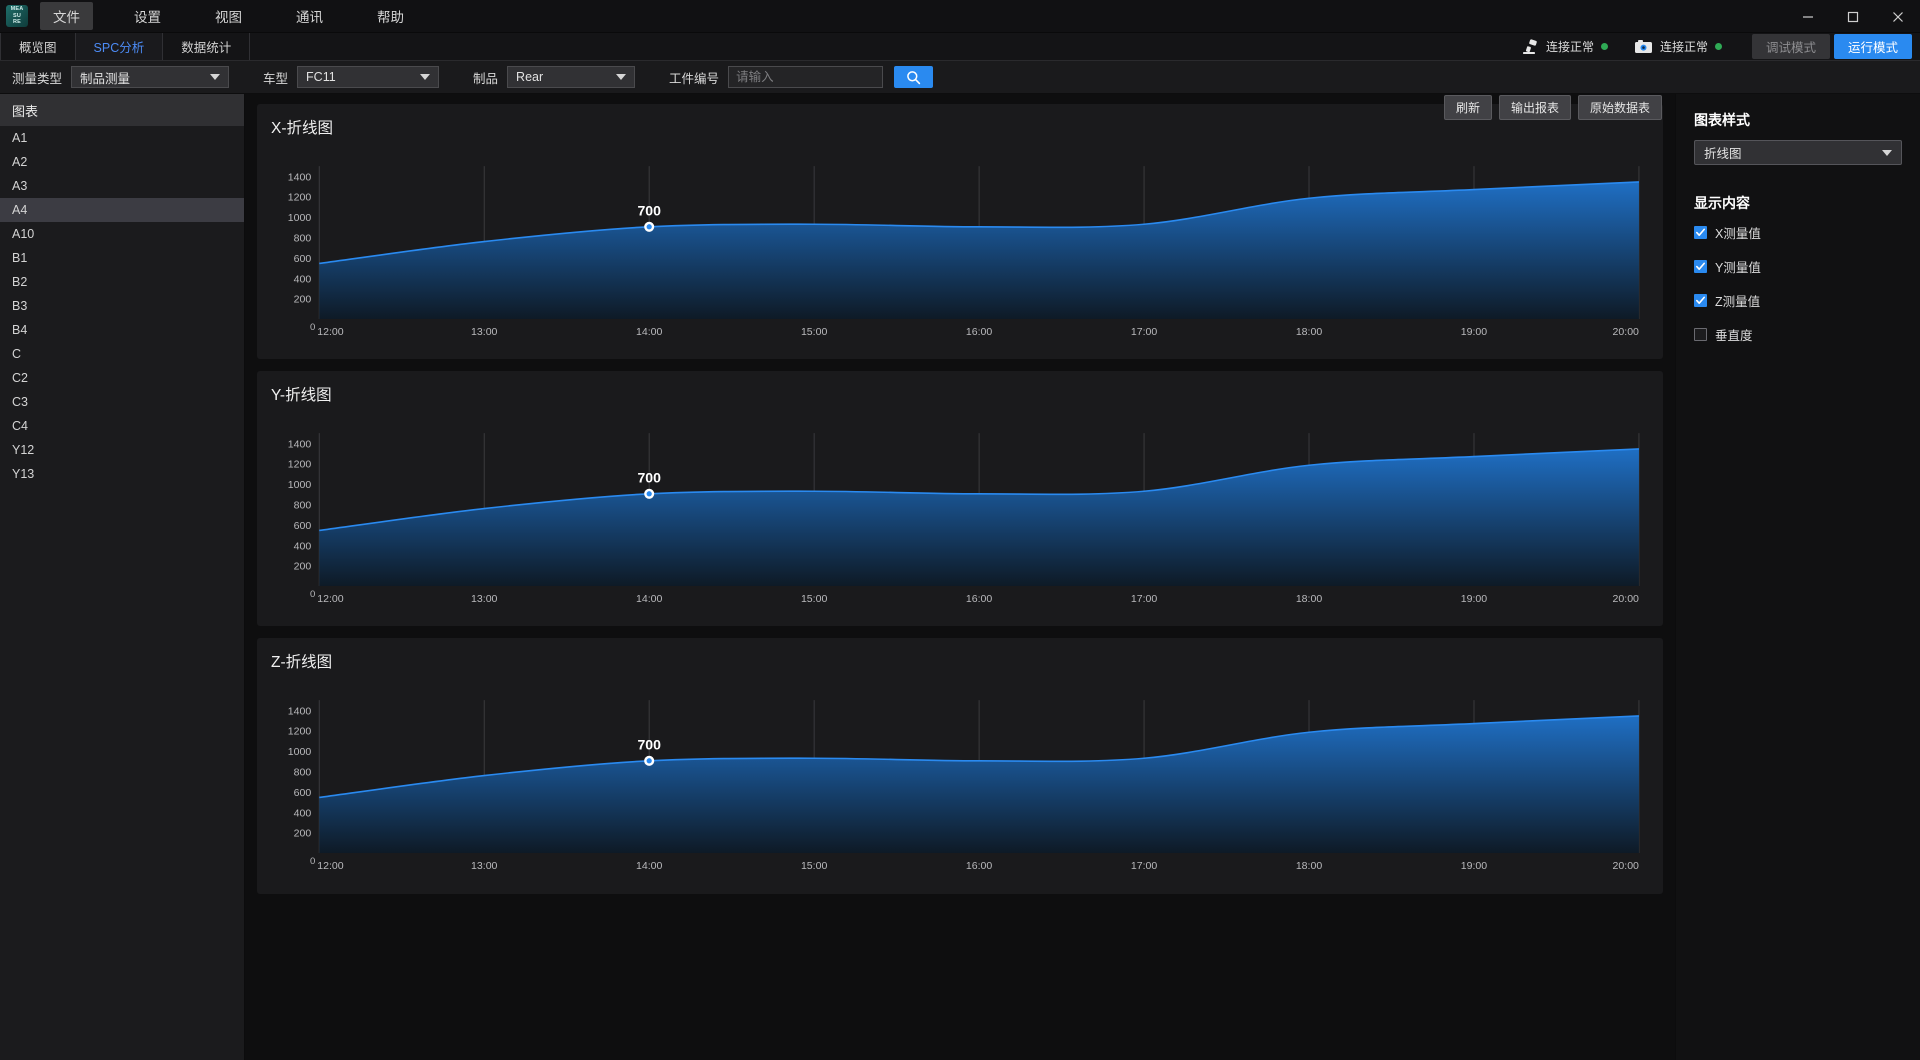  Describe the element at coordinates (1722, 120) in the screenshot. I see `chart-style-title: 图表样式` at that location.